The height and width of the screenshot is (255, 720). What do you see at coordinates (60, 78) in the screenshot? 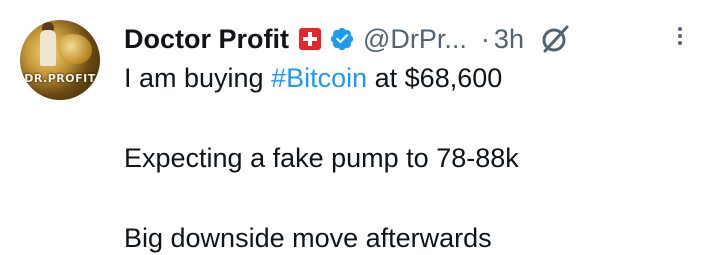
I see `avatar-logo-text: DR.PROFIT` at bounding box center [60, 78].